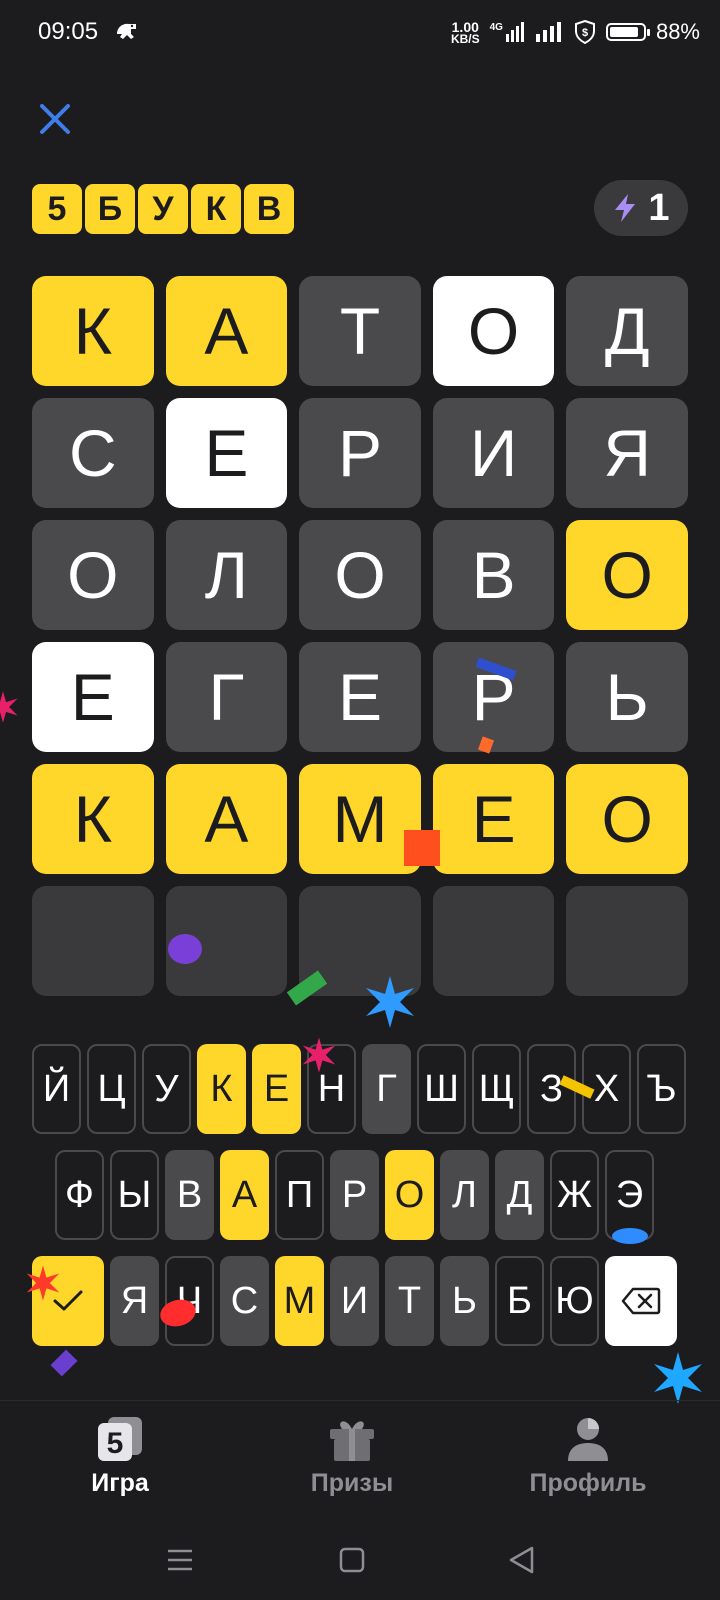  I want to click on board-cell: М, so click(360, 819).